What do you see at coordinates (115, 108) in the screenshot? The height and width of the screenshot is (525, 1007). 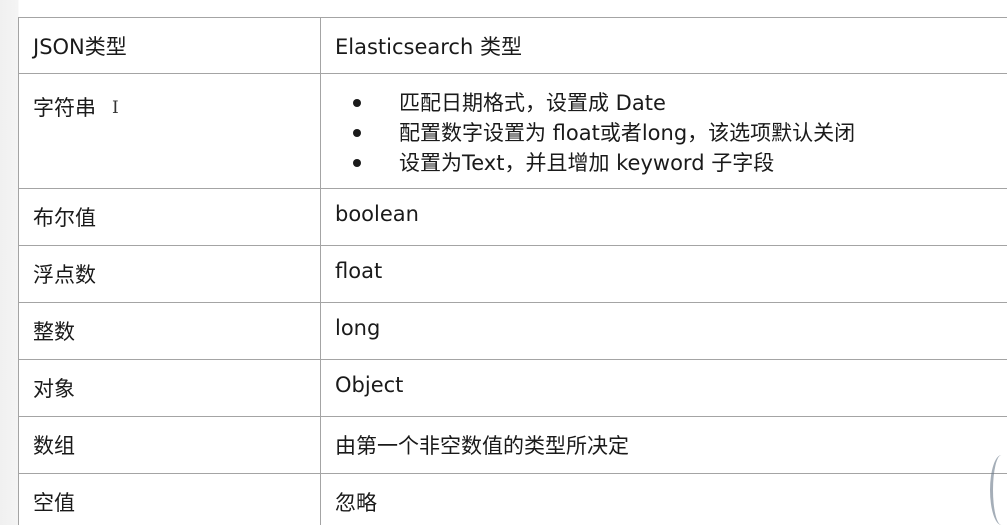 I see `text-cursor-icon: I` at bounding box center [115, 108].